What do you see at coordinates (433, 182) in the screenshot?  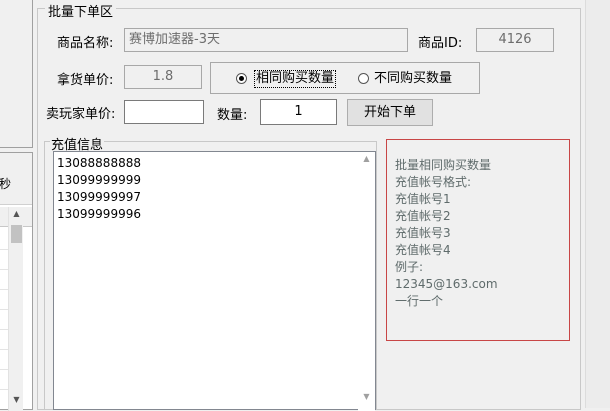 I see `help-line: 充值帐号格式:` at bounding box center [433, 182].